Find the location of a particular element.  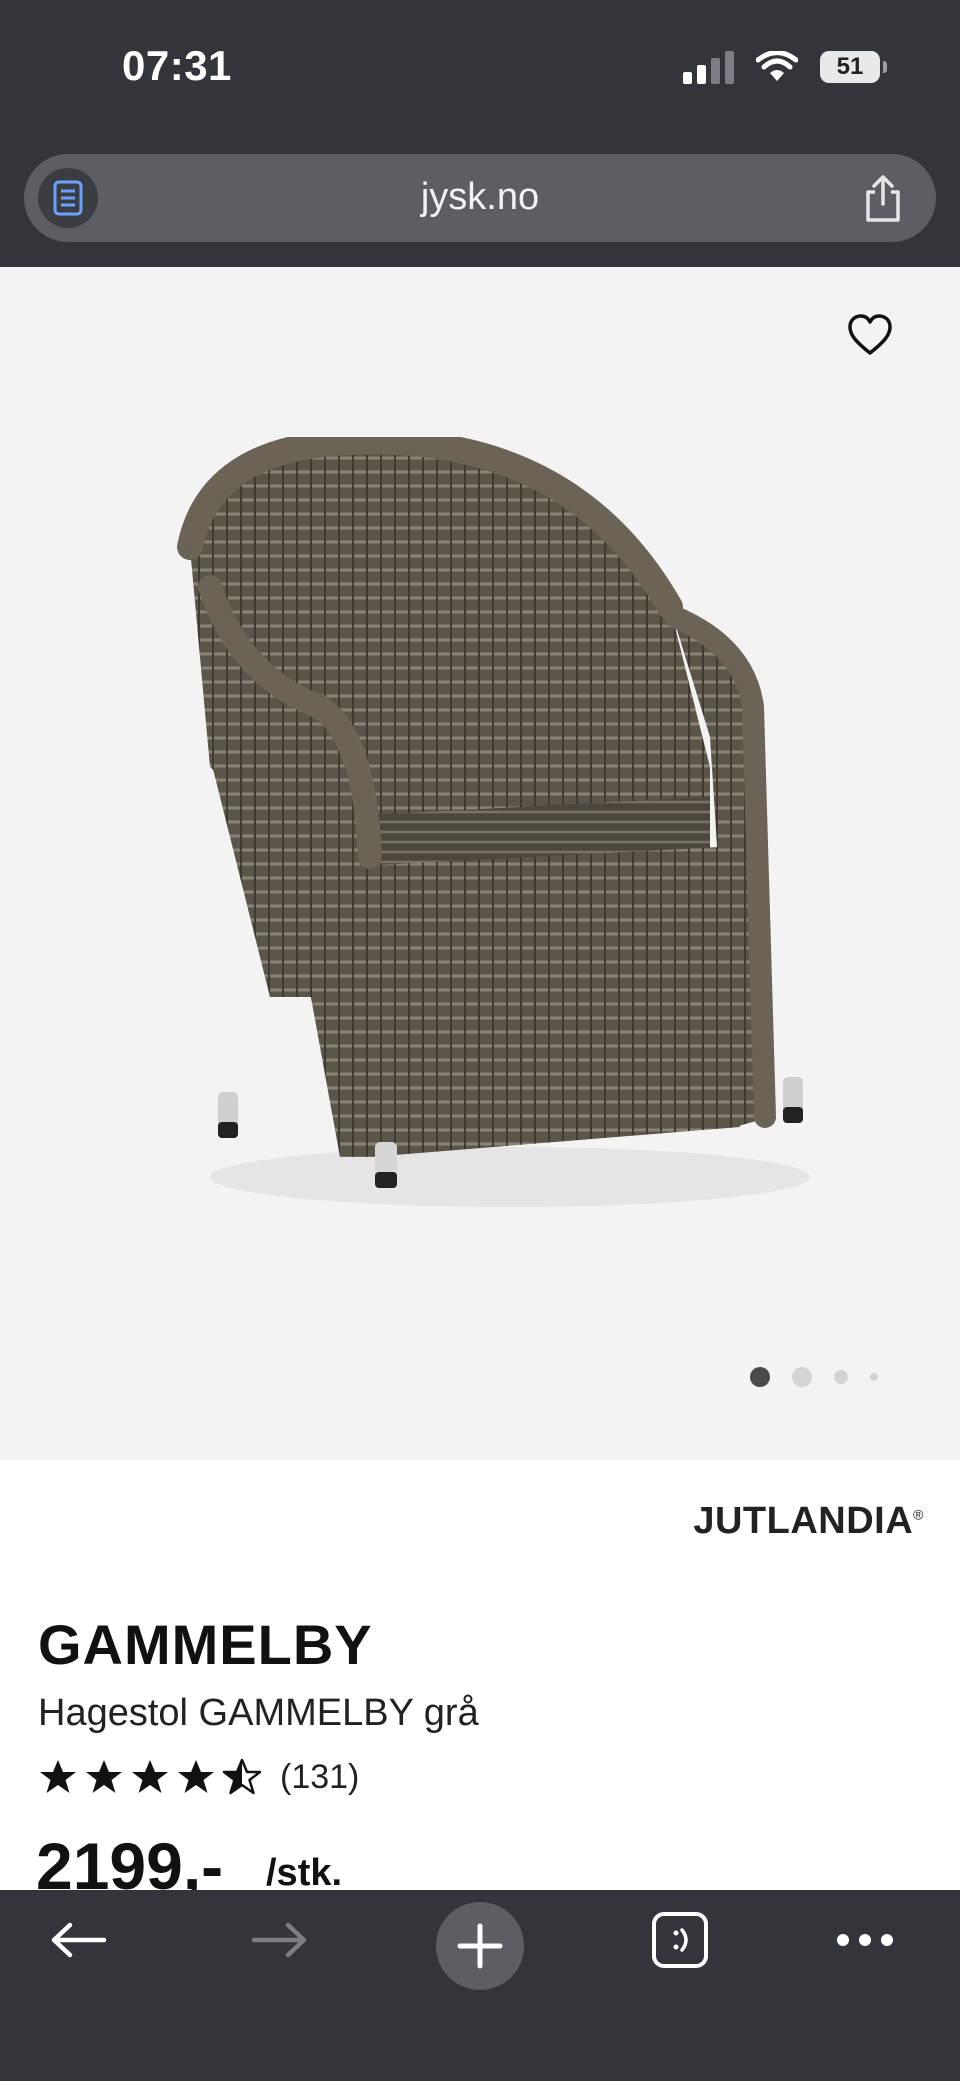

cellular-signal-icon is located at coordinates (708, 67).